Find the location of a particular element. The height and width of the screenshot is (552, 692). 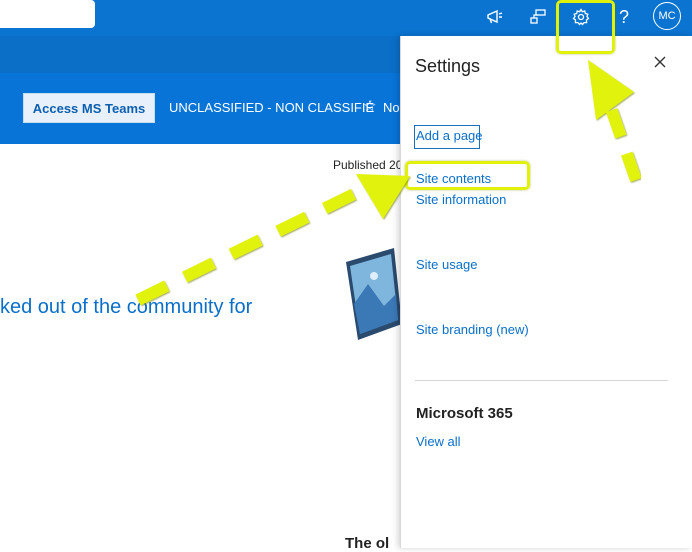

search-box is located at coordinates (47, 14).